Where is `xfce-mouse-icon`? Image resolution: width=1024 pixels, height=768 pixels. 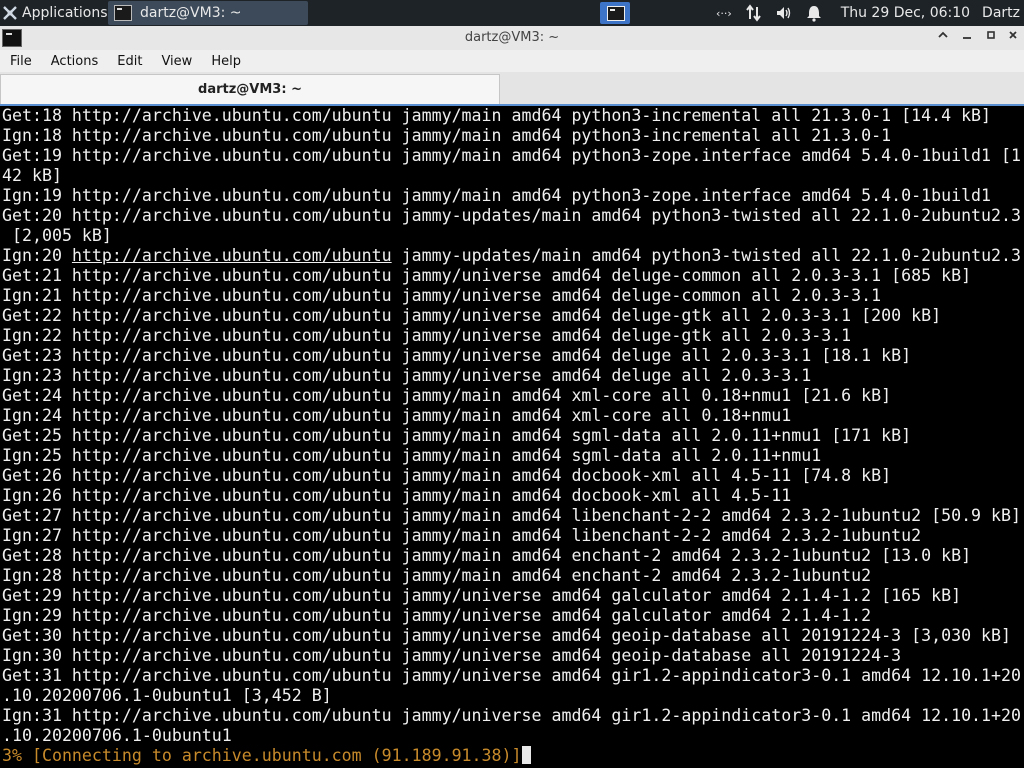
xfce-mouse-icon is located at coordinates (10, 13).